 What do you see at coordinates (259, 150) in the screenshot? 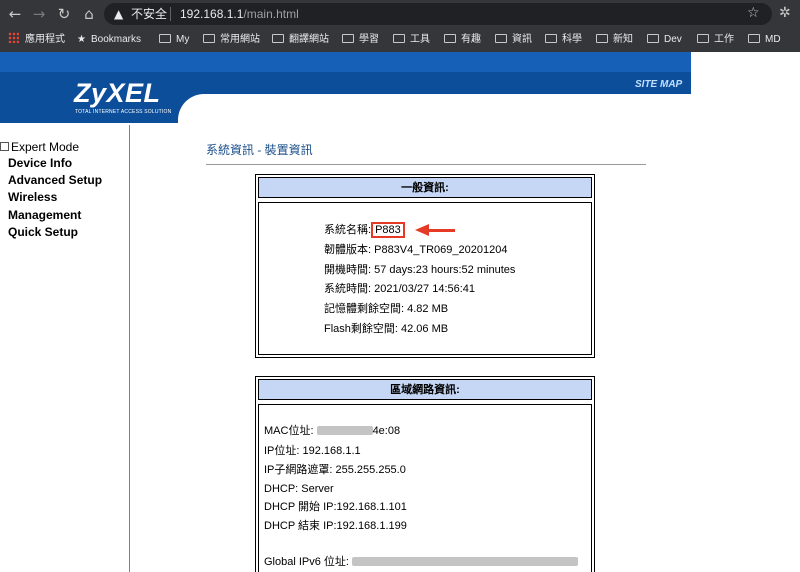
I see `page-title: 系統資訊 - 裝置資訊` at bounding box center [259, 150].